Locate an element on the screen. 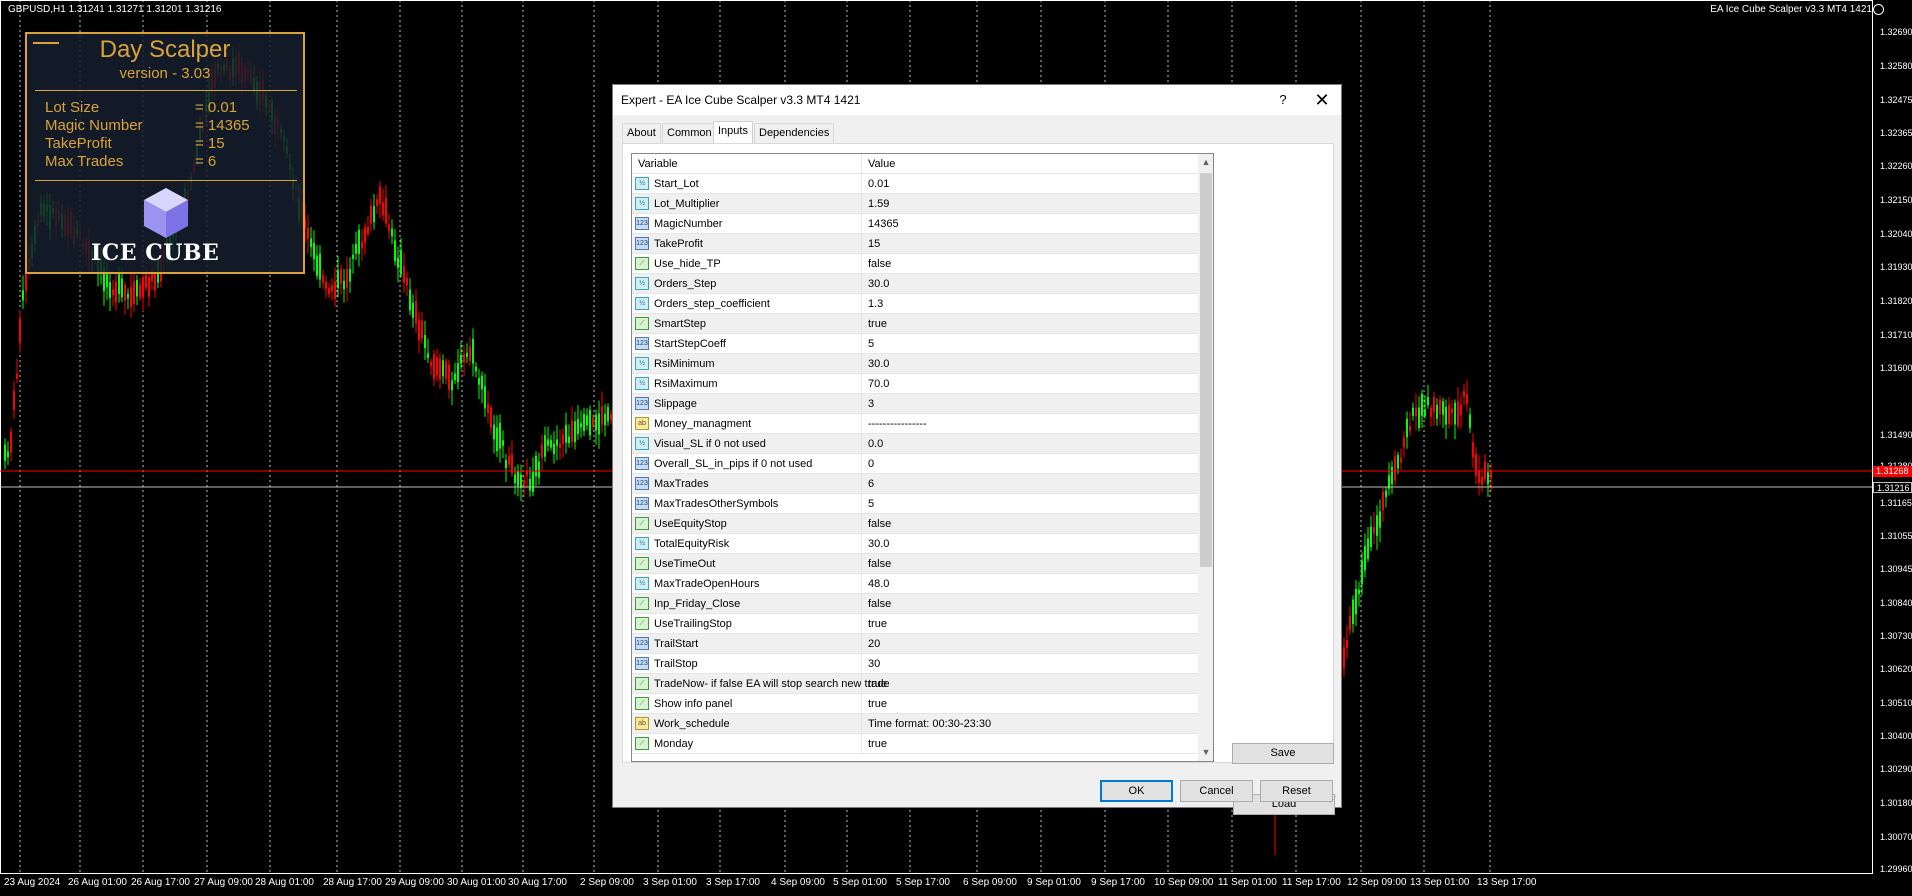  input-value: 14365 is located at coordinates (883, 224).